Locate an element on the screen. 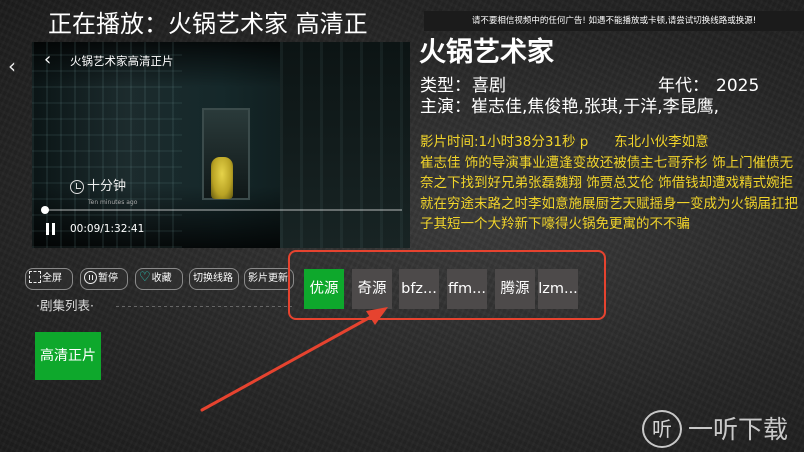 This screenshot has height=452, width=804. annotation-arrow-icon is located at coordinates (294, 359).